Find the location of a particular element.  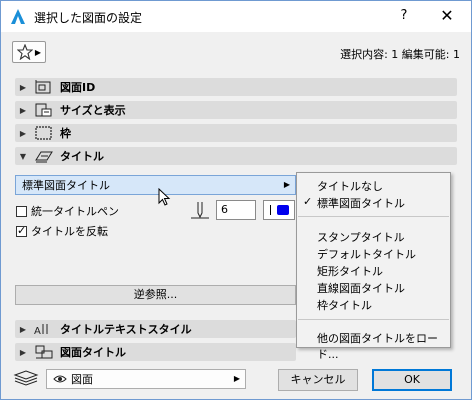

section-label: 図面ID is located at coordinates (78, 87).